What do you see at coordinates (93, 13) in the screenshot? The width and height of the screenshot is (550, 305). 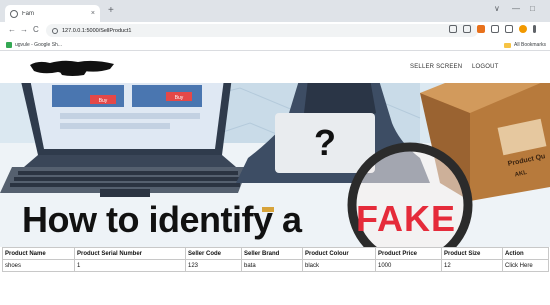 I see `close-tab-icon: ×` at bounding box center [93, 13].